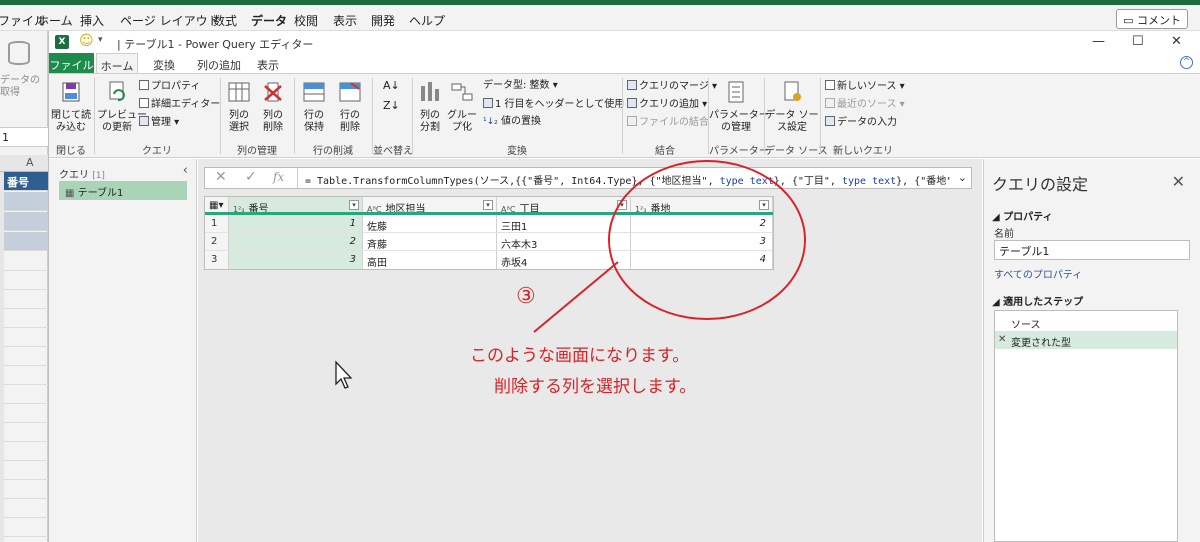 The height and width of the screenshot is (542, 1200). Describe the element at coordinates (1086, 322) in the screenshot. I see `step-source: ソース` at that location.